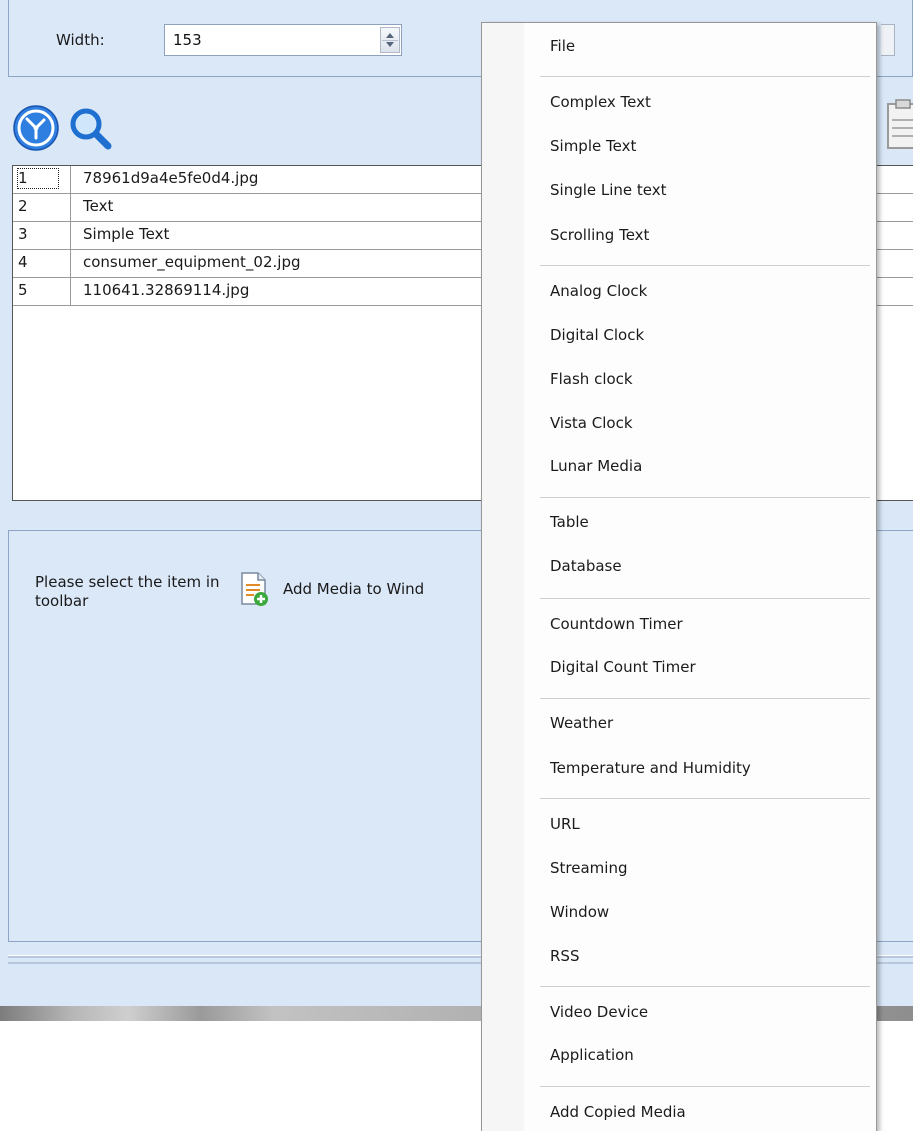 The image size is (913, 1131). I want to click on row-name: Text, so click(98, 206).